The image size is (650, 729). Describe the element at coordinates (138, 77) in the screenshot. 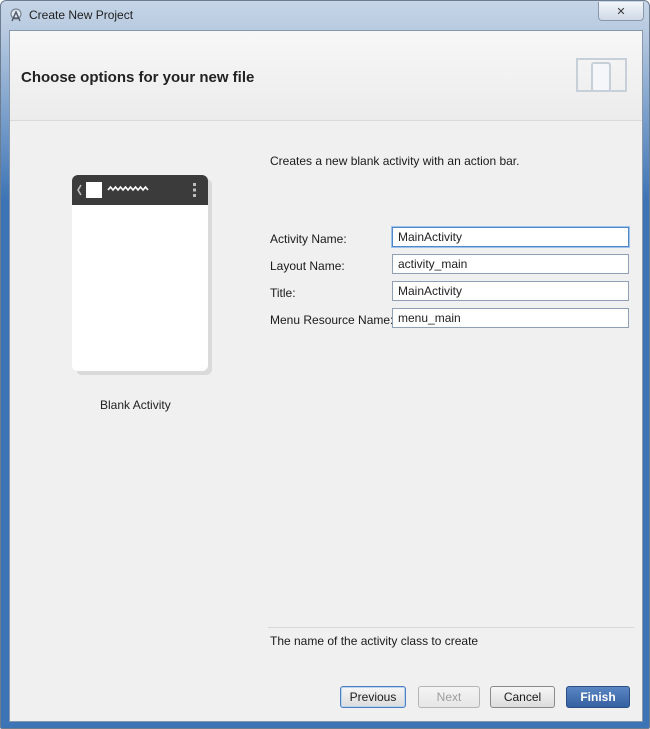

I see `page-title: Choose options for your new file` at that location.